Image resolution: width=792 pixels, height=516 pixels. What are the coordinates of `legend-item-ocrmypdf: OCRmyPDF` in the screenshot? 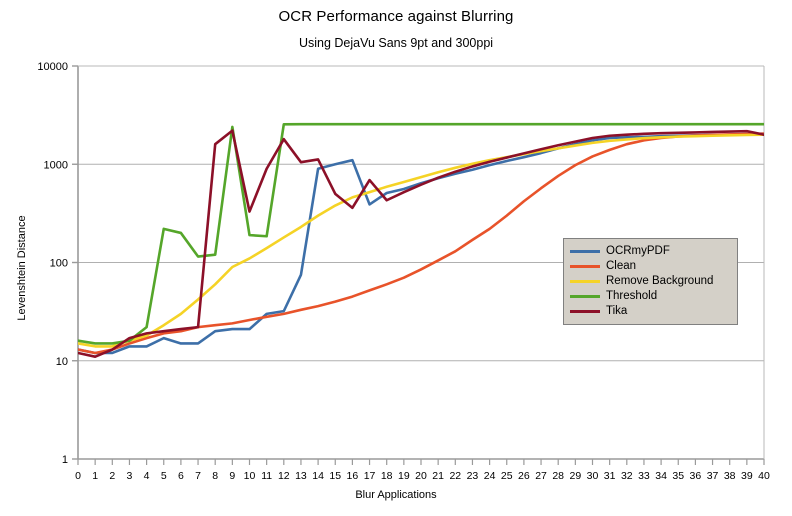 It's located at (650, 251).